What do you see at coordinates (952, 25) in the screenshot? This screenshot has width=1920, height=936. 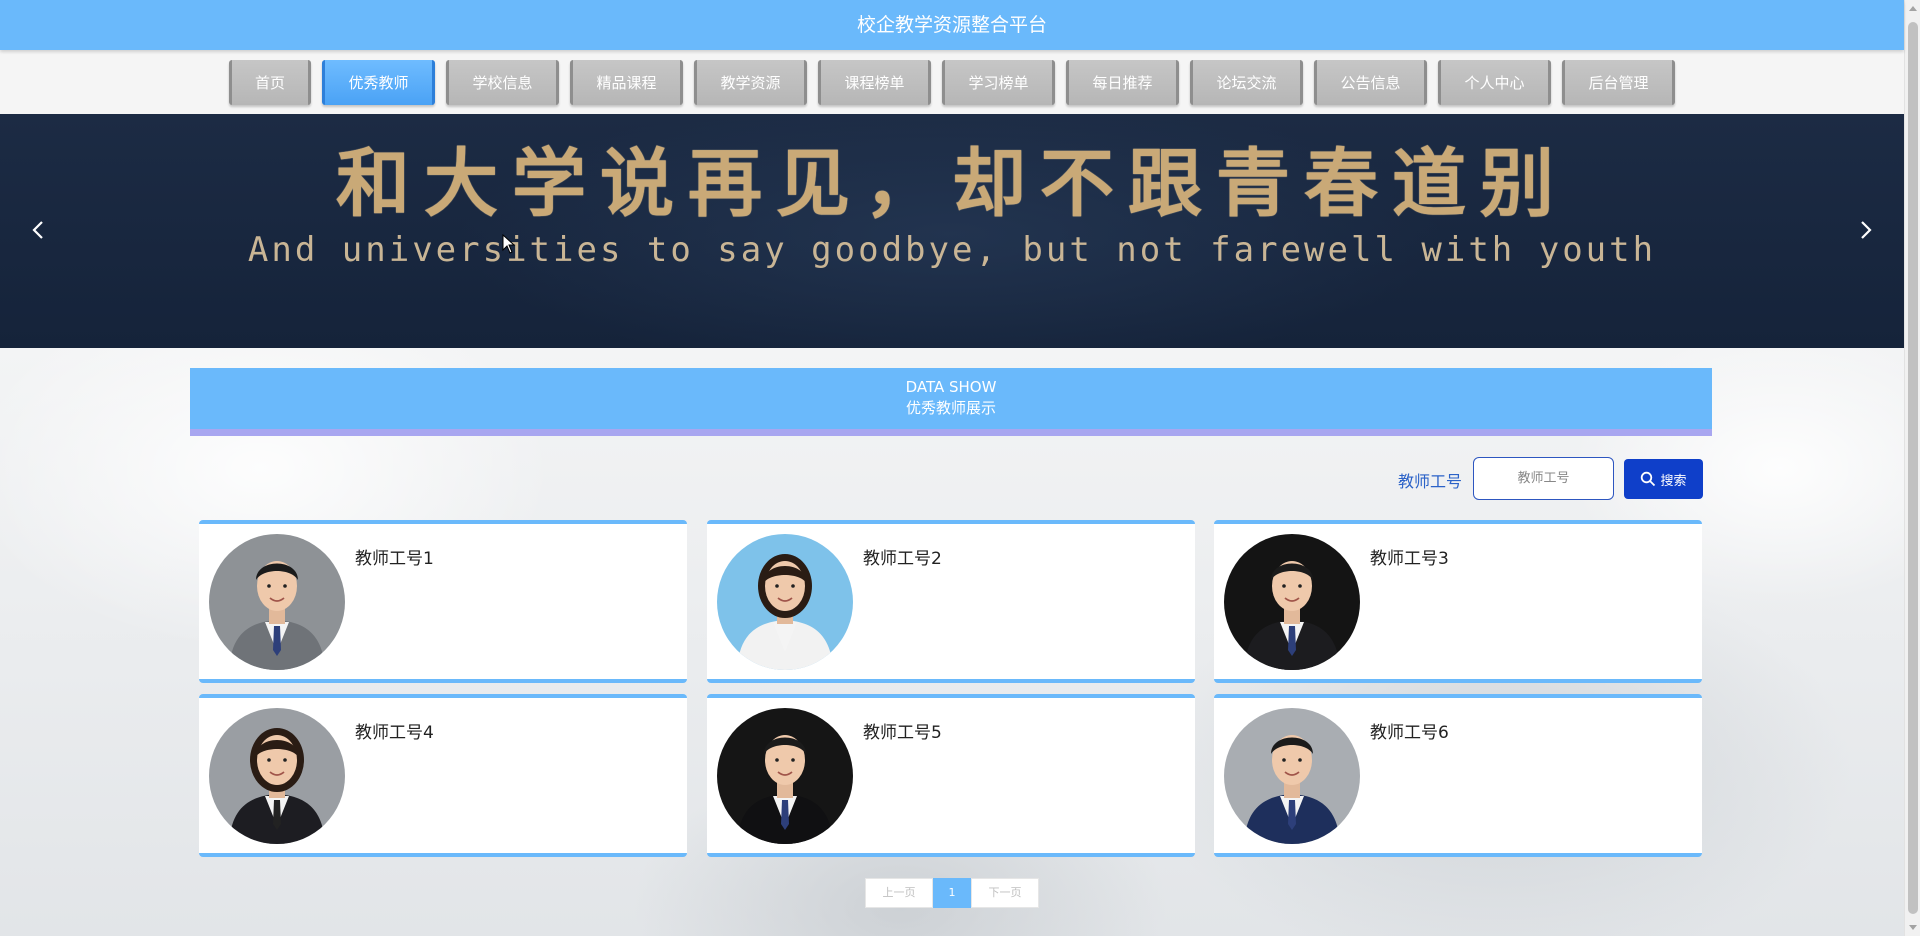 I see `site-title: 校企教学资源整合平台` at bounding box center [952, 25].